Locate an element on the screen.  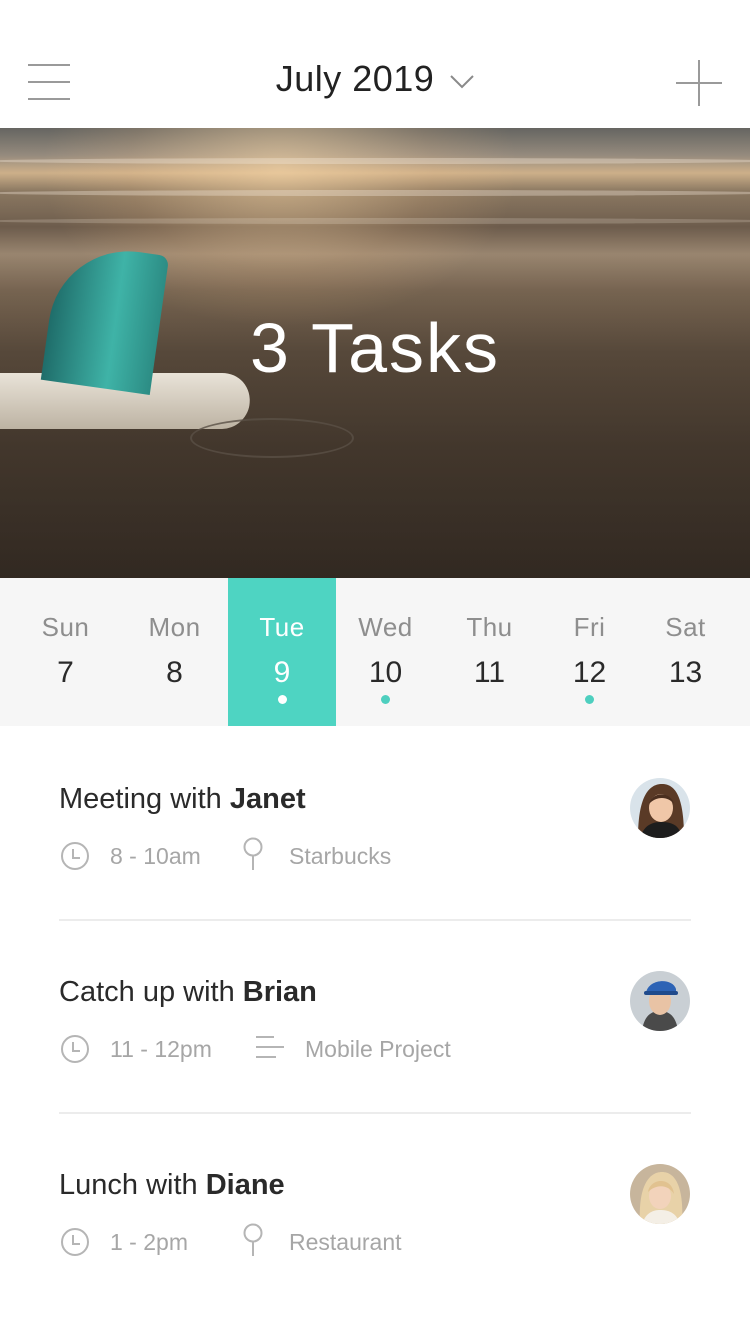
brian-avatar is located at coordinates (660, 1001).